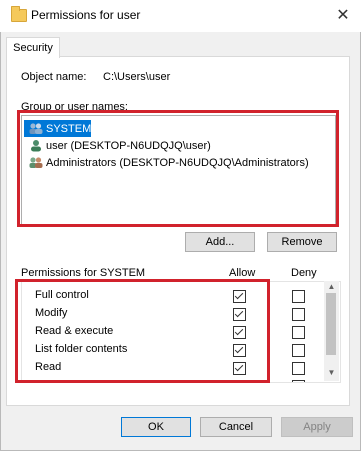  I want to click on object-name-value: C:\Users\user, so click(137, 77).